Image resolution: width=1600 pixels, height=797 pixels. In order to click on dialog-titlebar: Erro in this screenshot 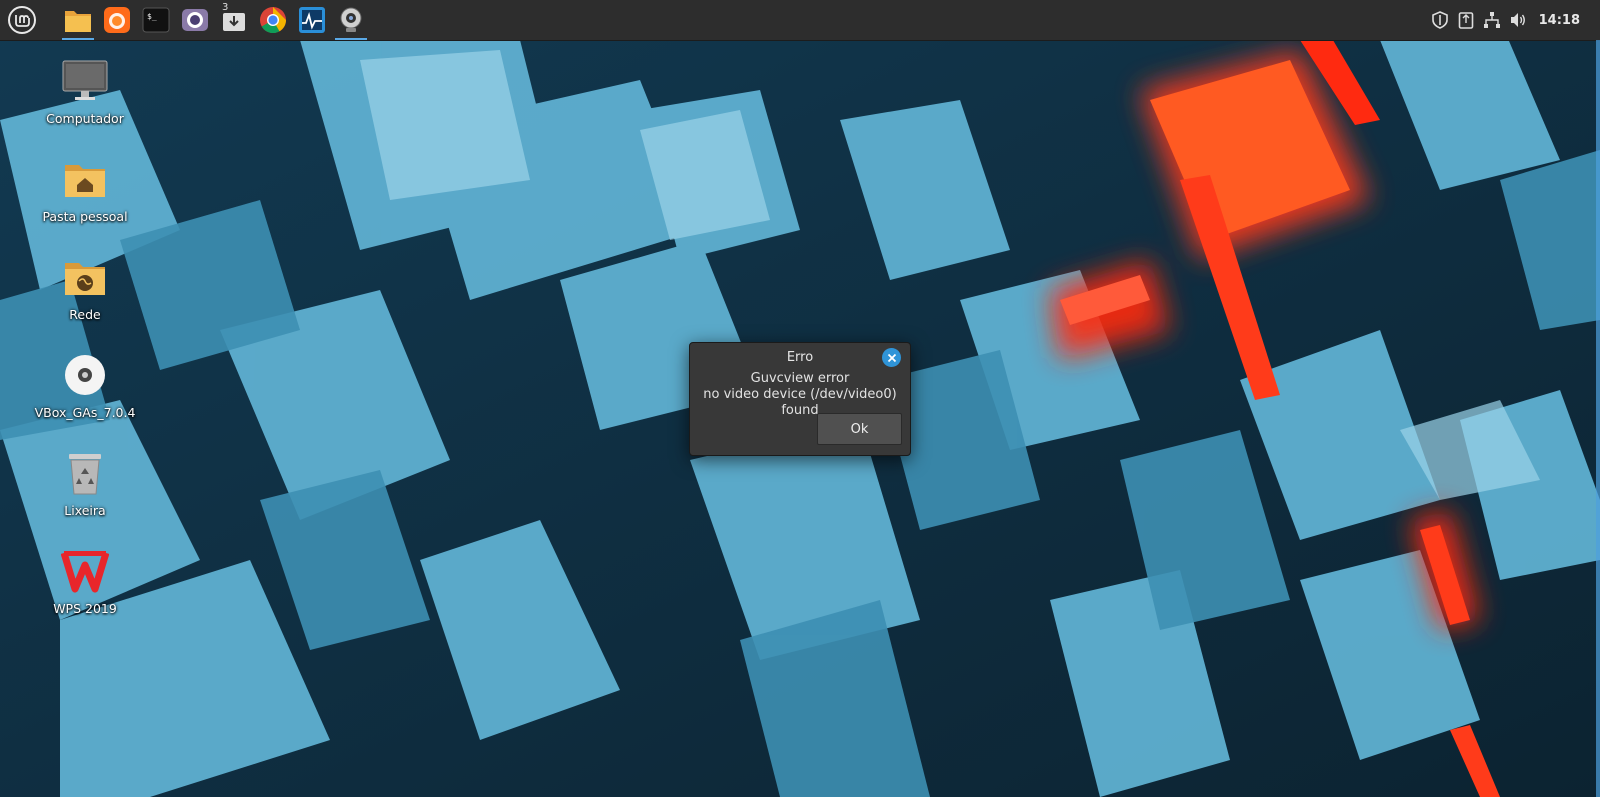, I will do `click(800, 357)`.